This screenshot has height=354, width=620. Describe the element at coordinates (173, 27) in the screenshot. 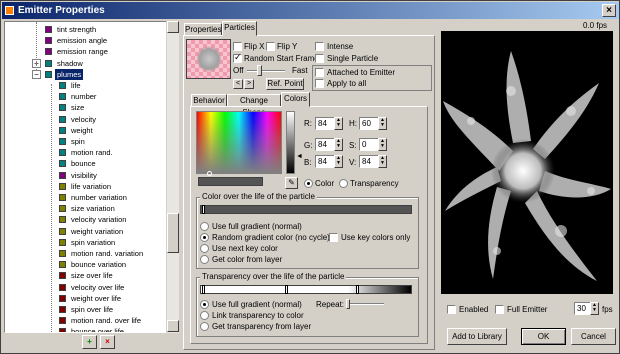

I see `scroll-up-button` at that location.